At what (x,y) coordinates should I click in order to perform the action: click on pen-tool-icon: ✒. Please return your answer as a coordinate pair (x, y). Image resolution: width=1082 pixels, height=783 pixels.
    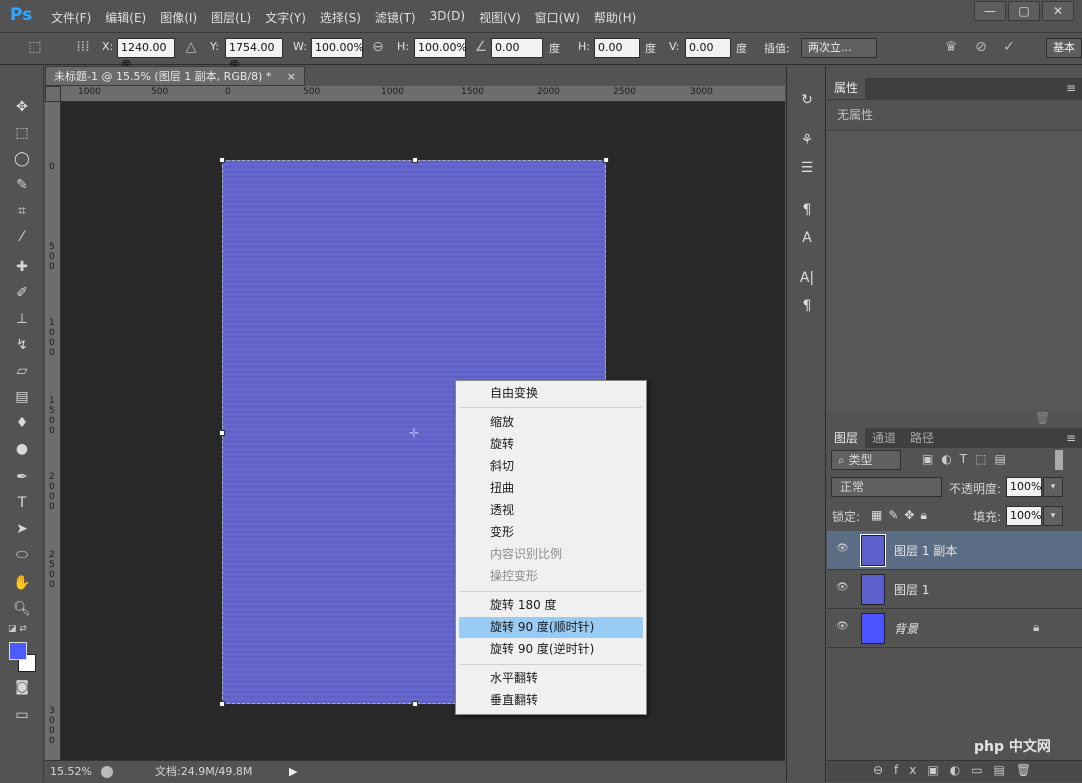
    Looking at the image, I should click on (22, 477).